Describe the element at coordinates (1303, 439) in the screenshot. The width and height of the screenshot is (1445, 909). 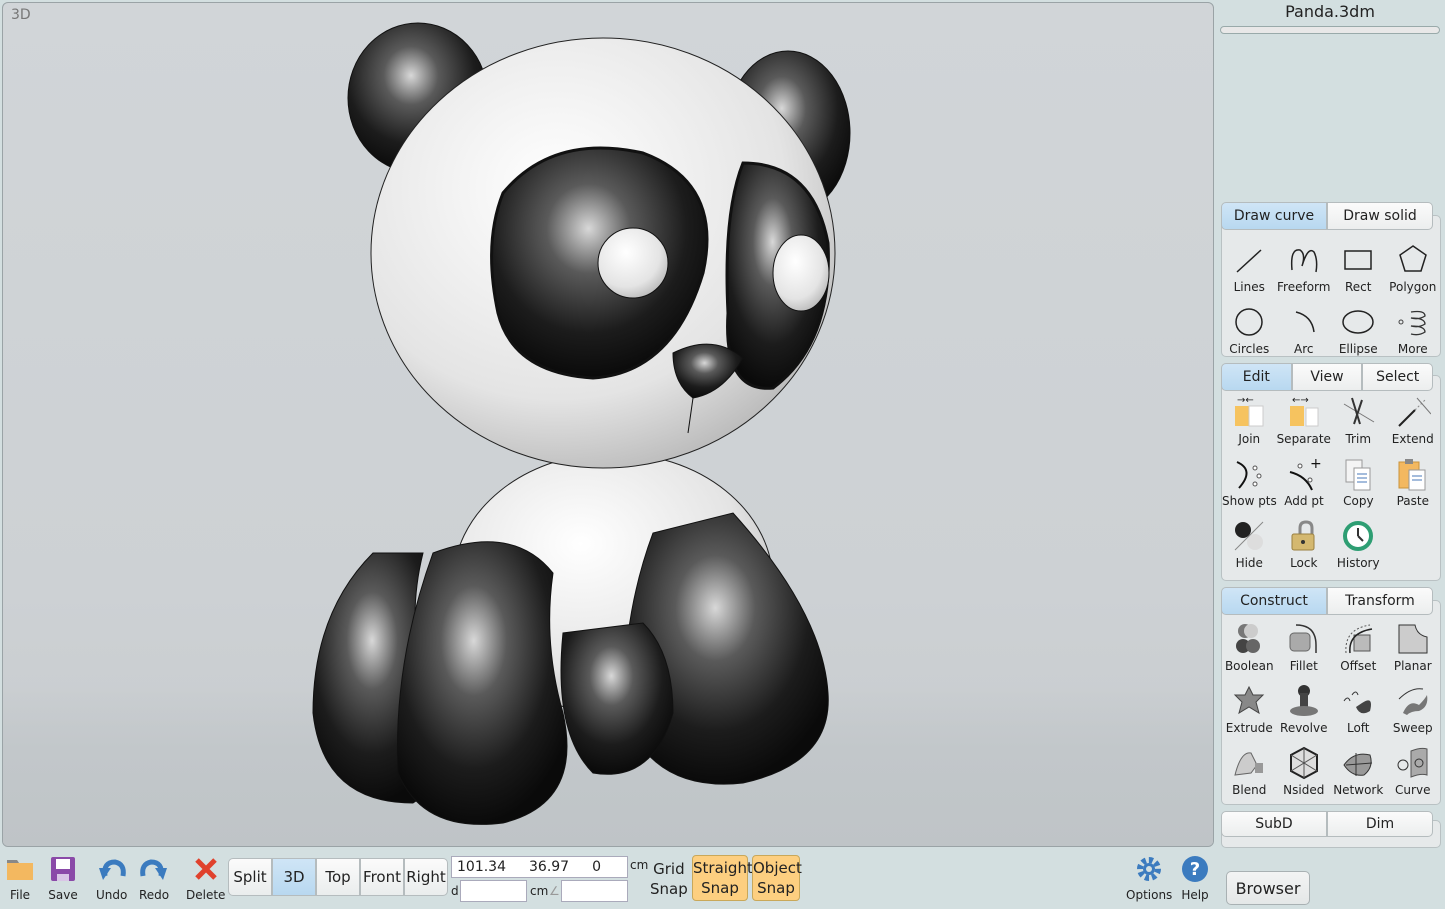
I see `tool-label: Separate` at that location.